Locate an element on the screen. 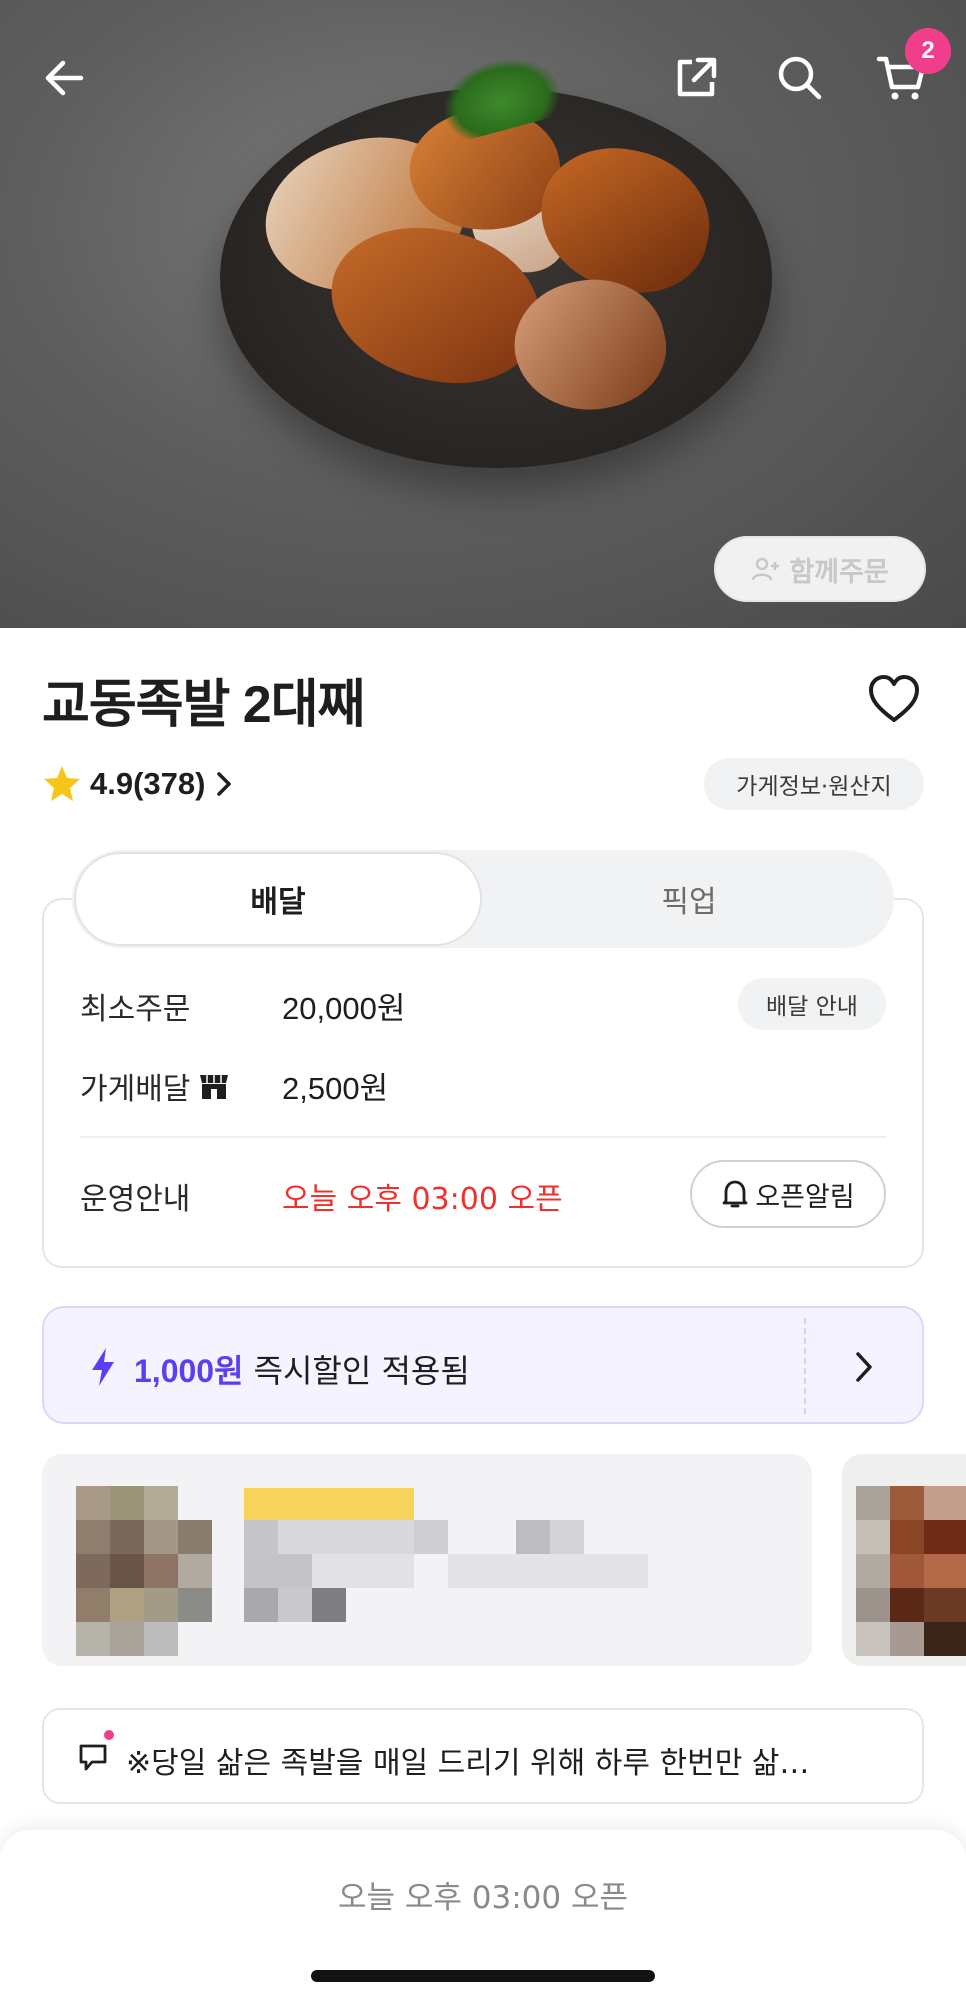 The height and width of the screenshot is (1996, 966). share-icon is located at coordinates (697, 77).